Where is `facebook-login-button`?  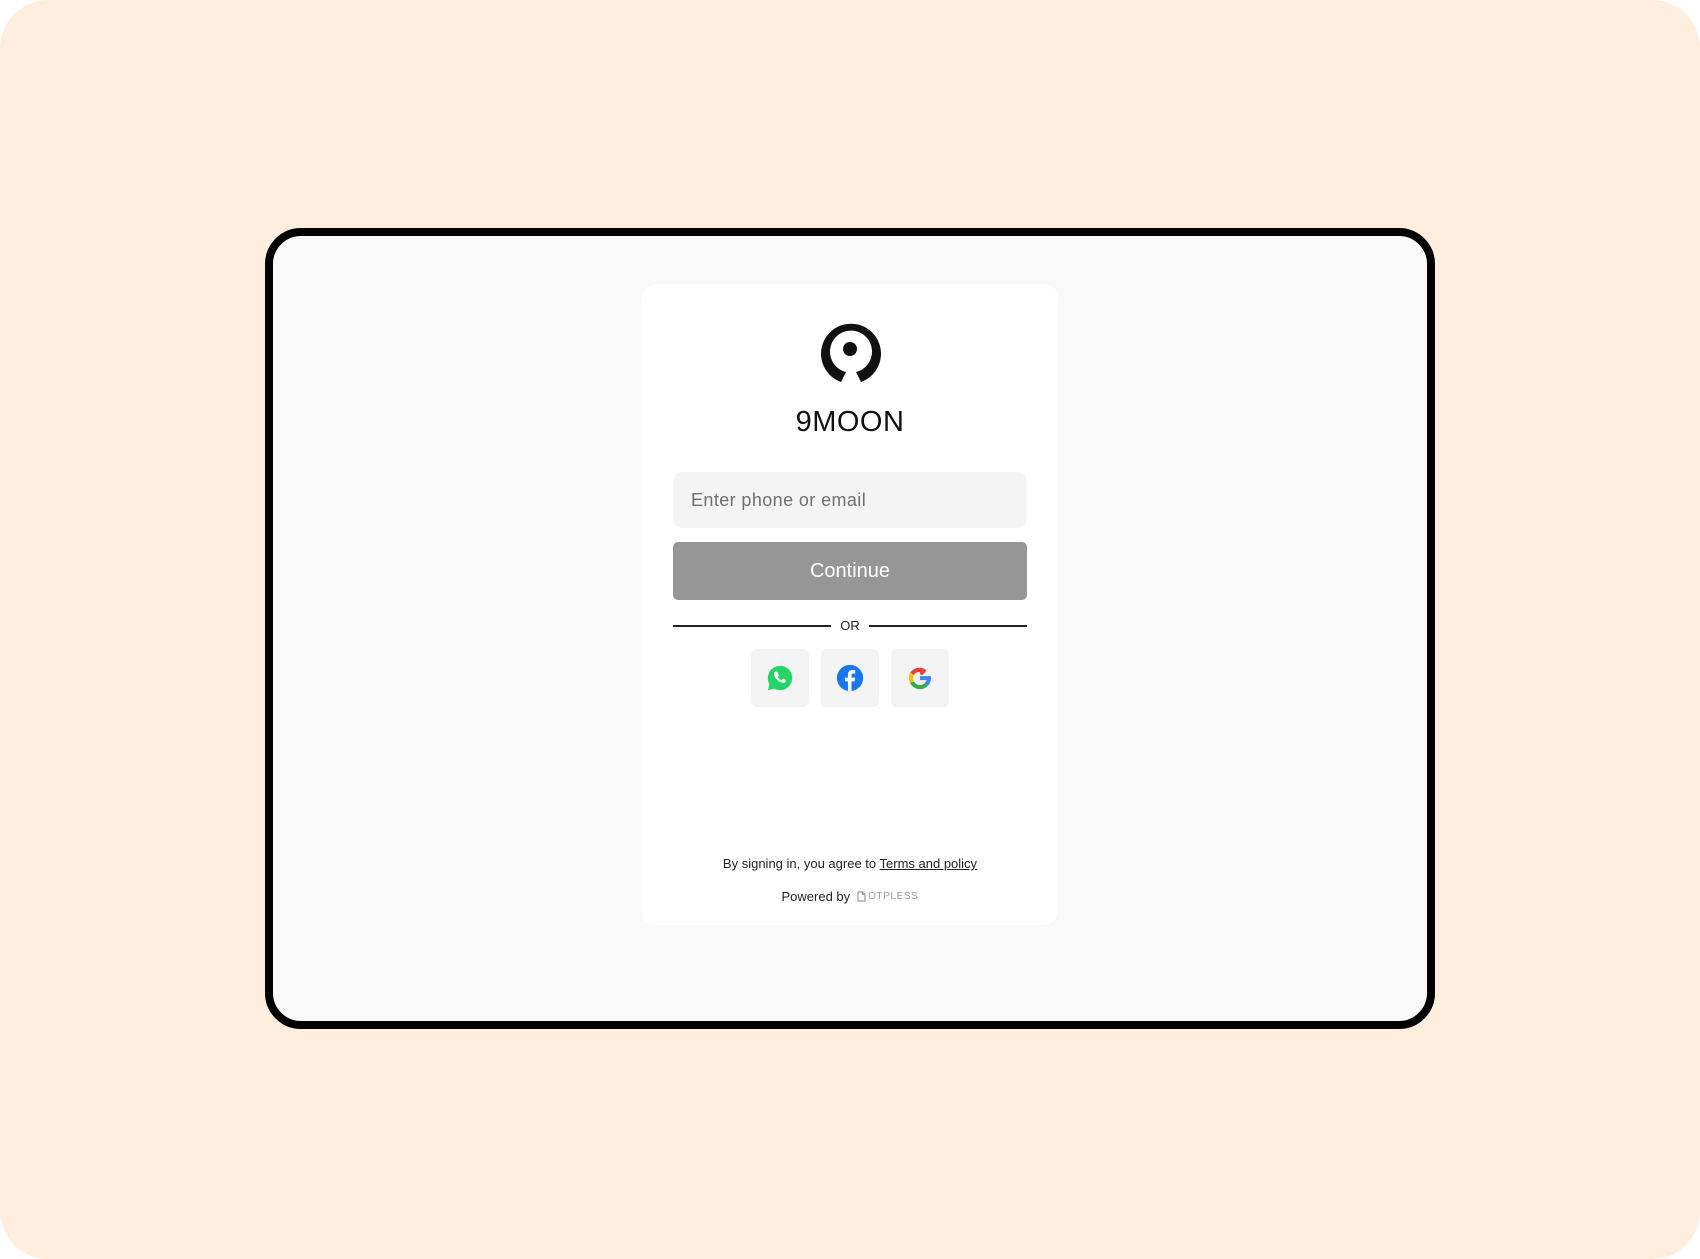
facebook-login-button is located at coordinates (850, 678).